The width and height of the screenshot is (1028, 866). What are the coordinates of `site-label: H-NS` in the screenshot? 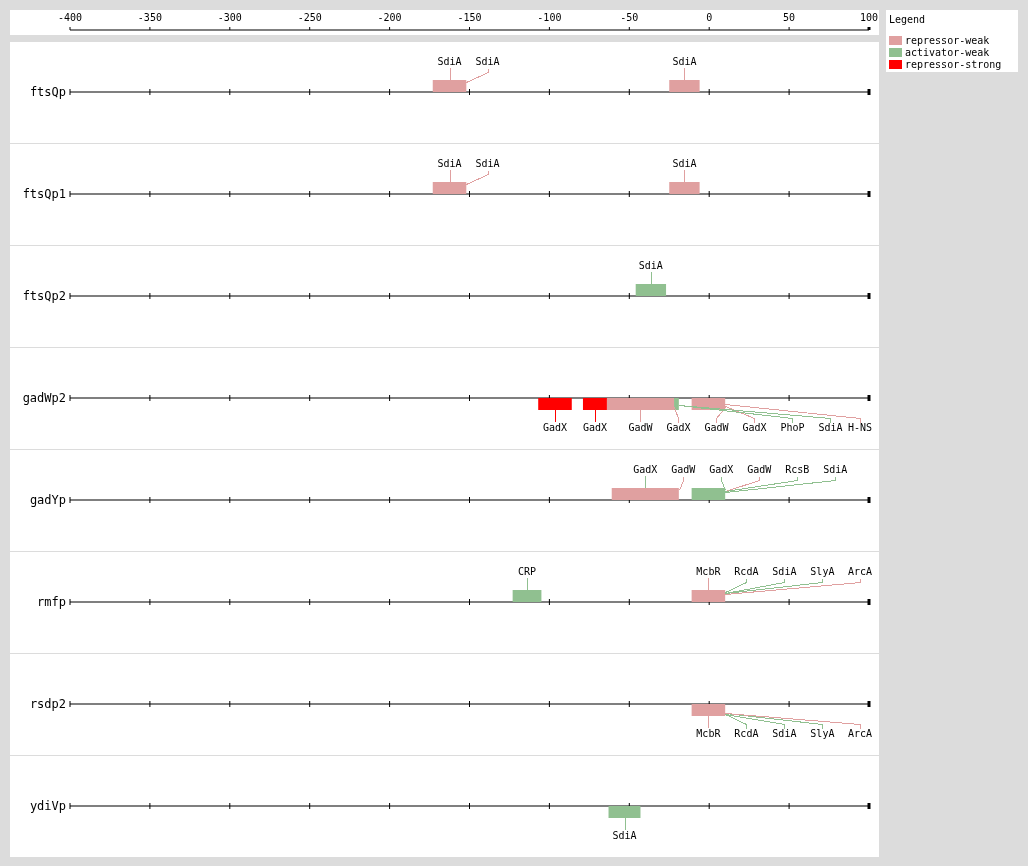 It's located at (860, 427).